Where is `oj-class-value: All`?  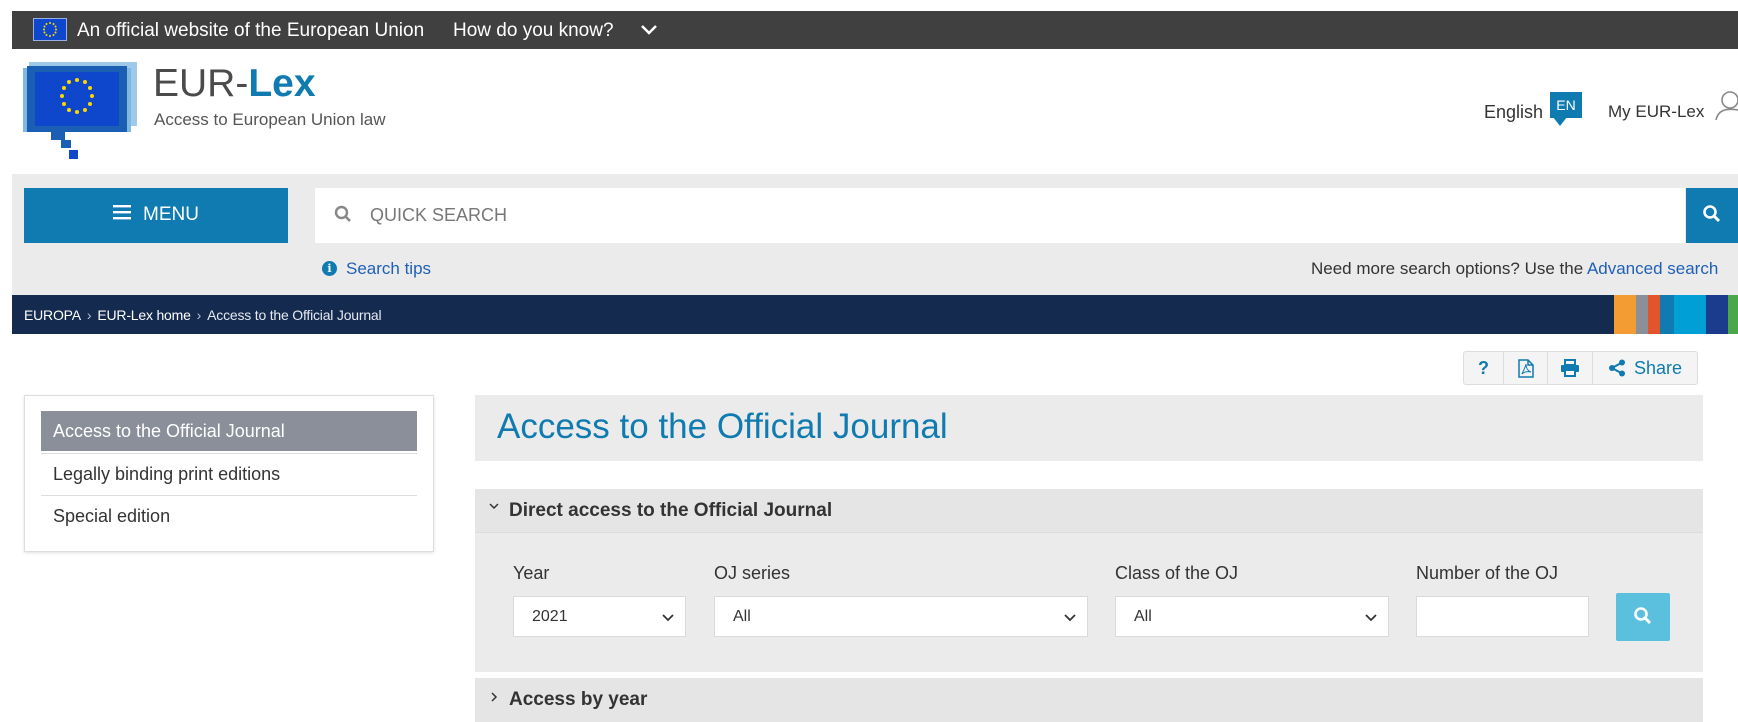
oj-class-value: All is located at coordinates (1143, 616).